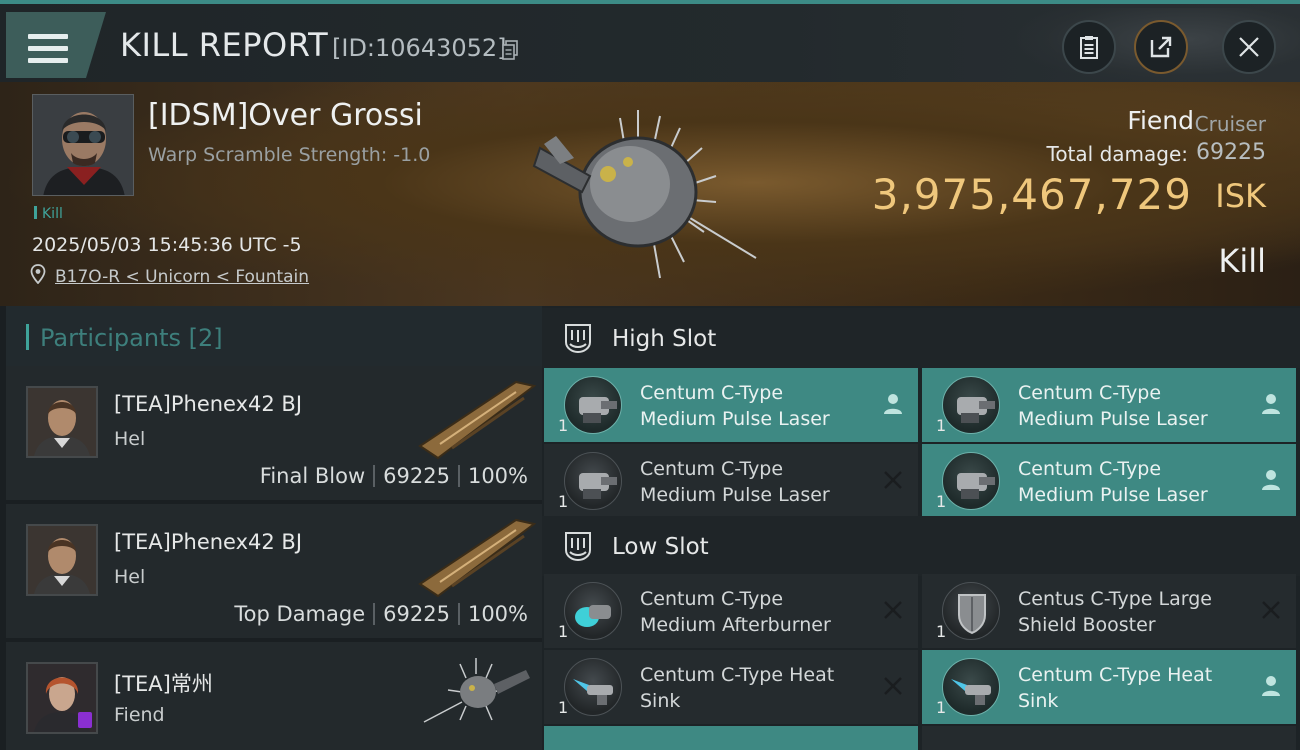 Image resolution: width=1300 pixels, height=750 pixels. Describe the element at coordinates (139, 715) in the screenshot. I see `participant-ship: Fiend` at that location.